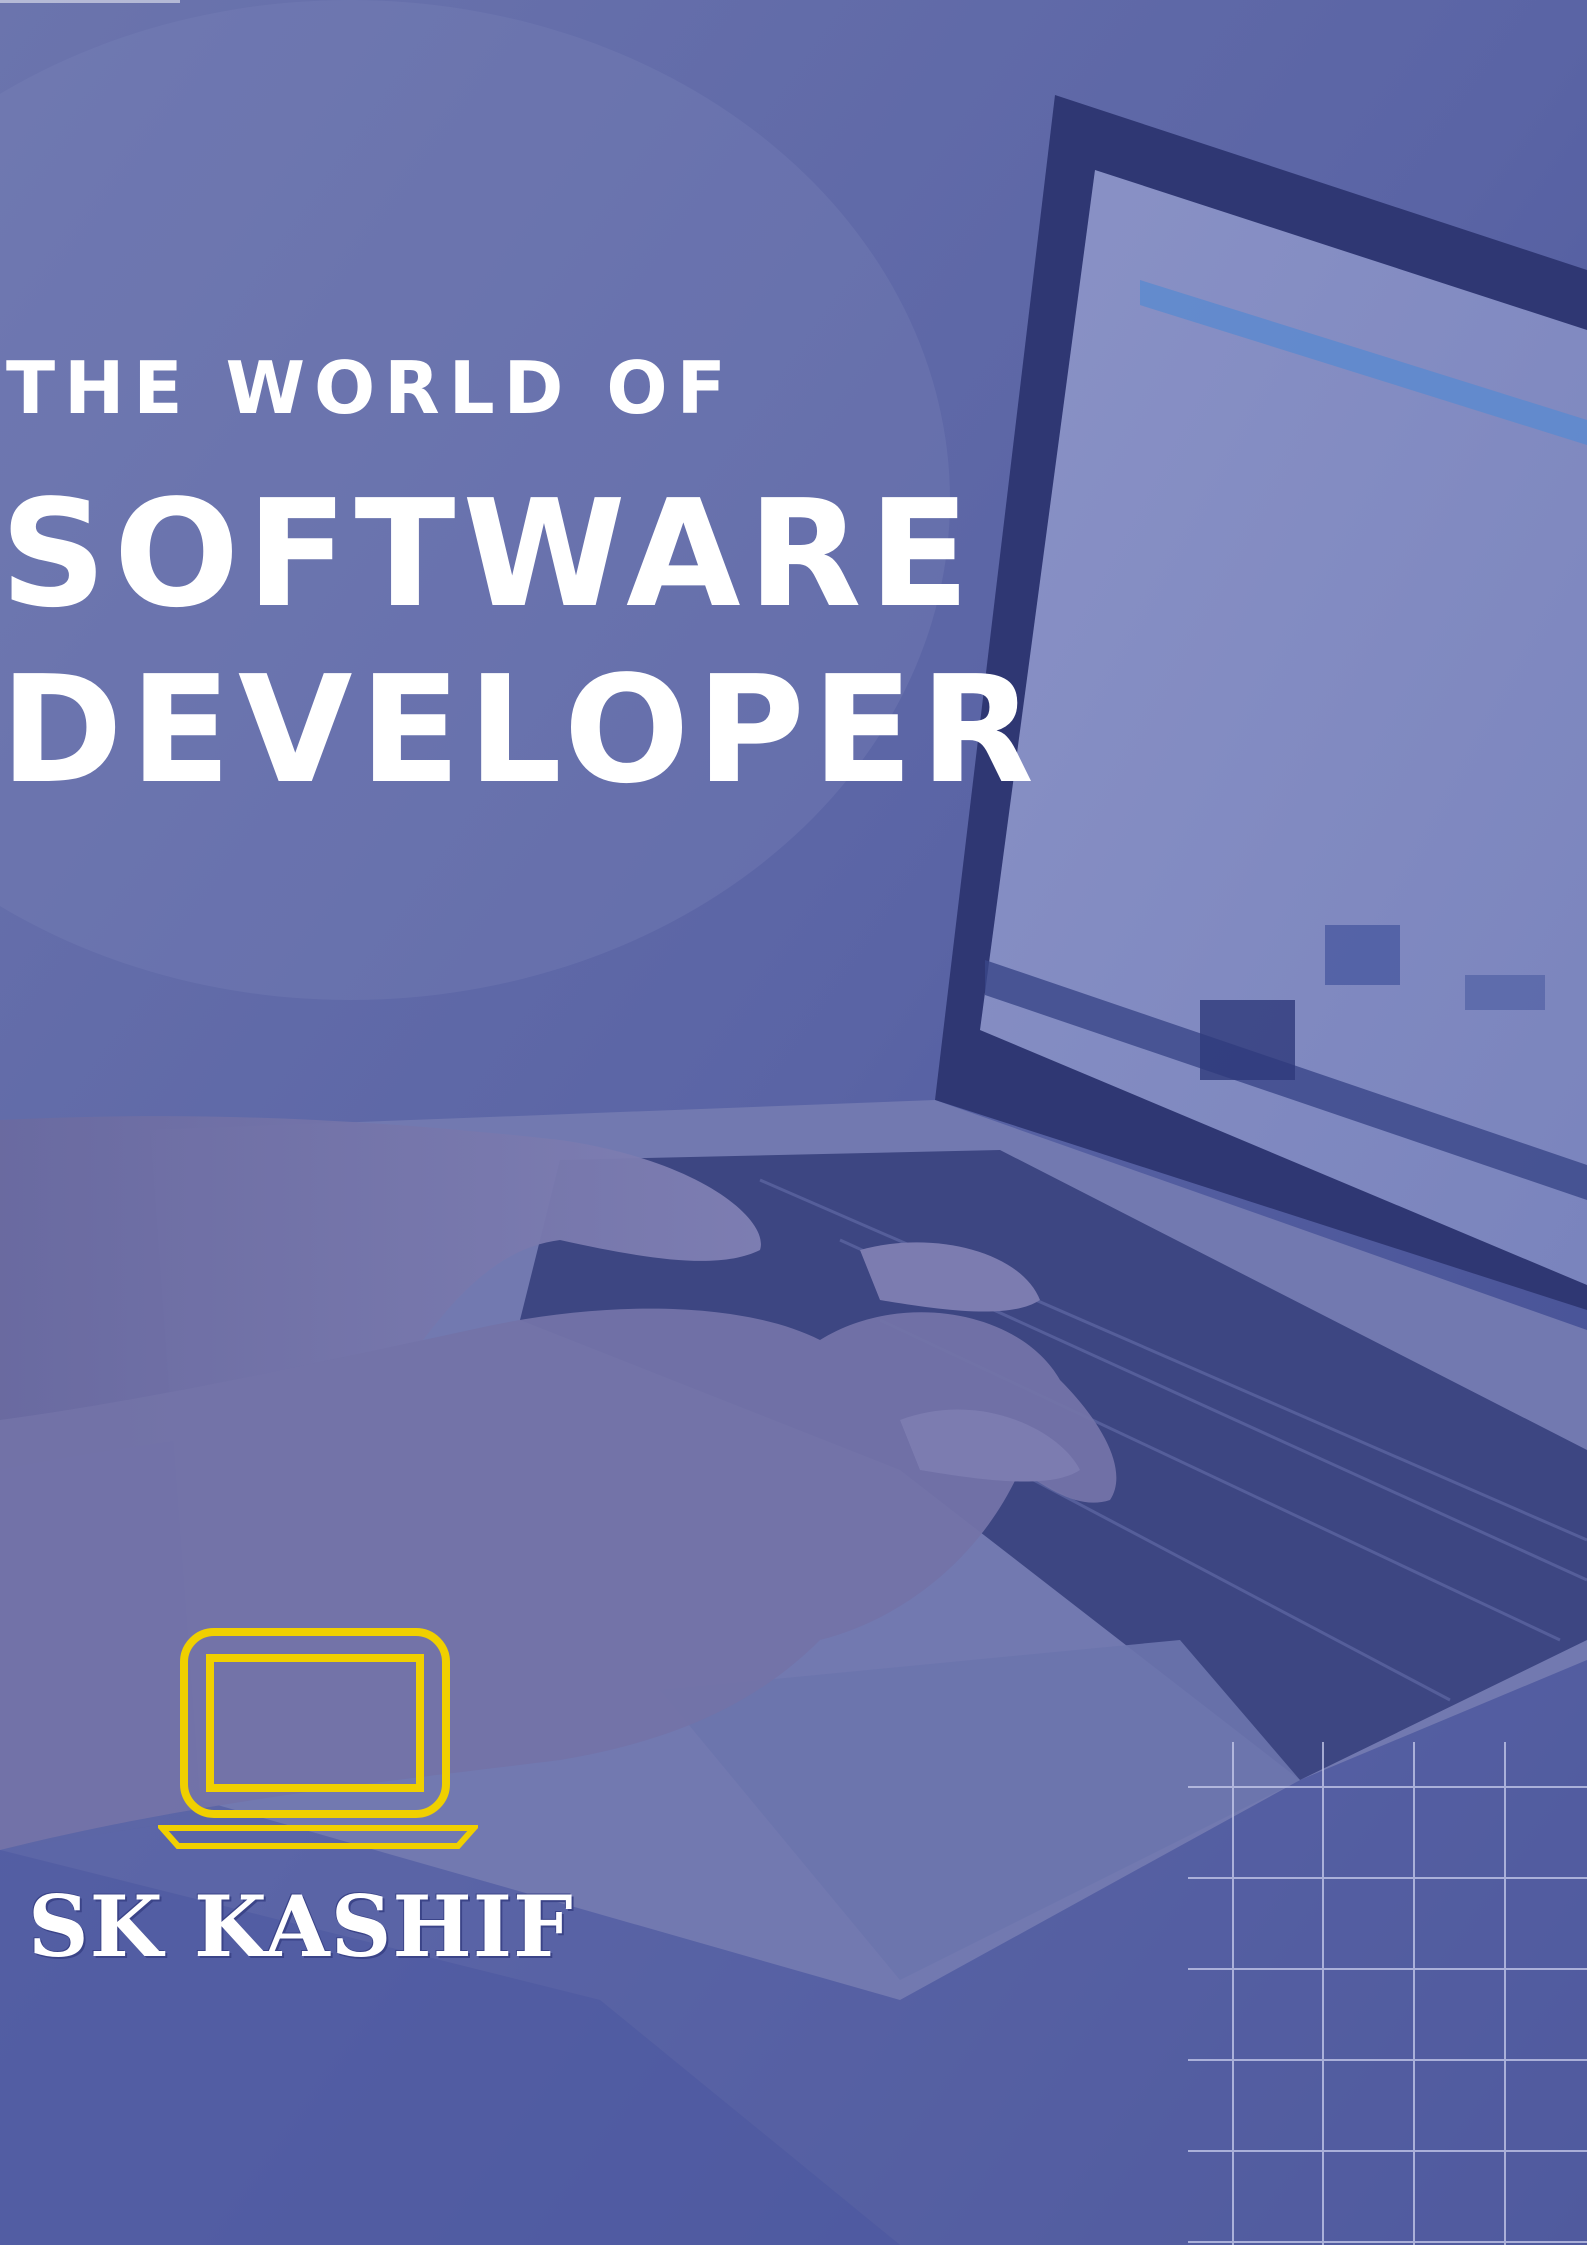 This screenshot has height=2245, width=1587. I want to click on laptop-icon, so click(318, 1738).